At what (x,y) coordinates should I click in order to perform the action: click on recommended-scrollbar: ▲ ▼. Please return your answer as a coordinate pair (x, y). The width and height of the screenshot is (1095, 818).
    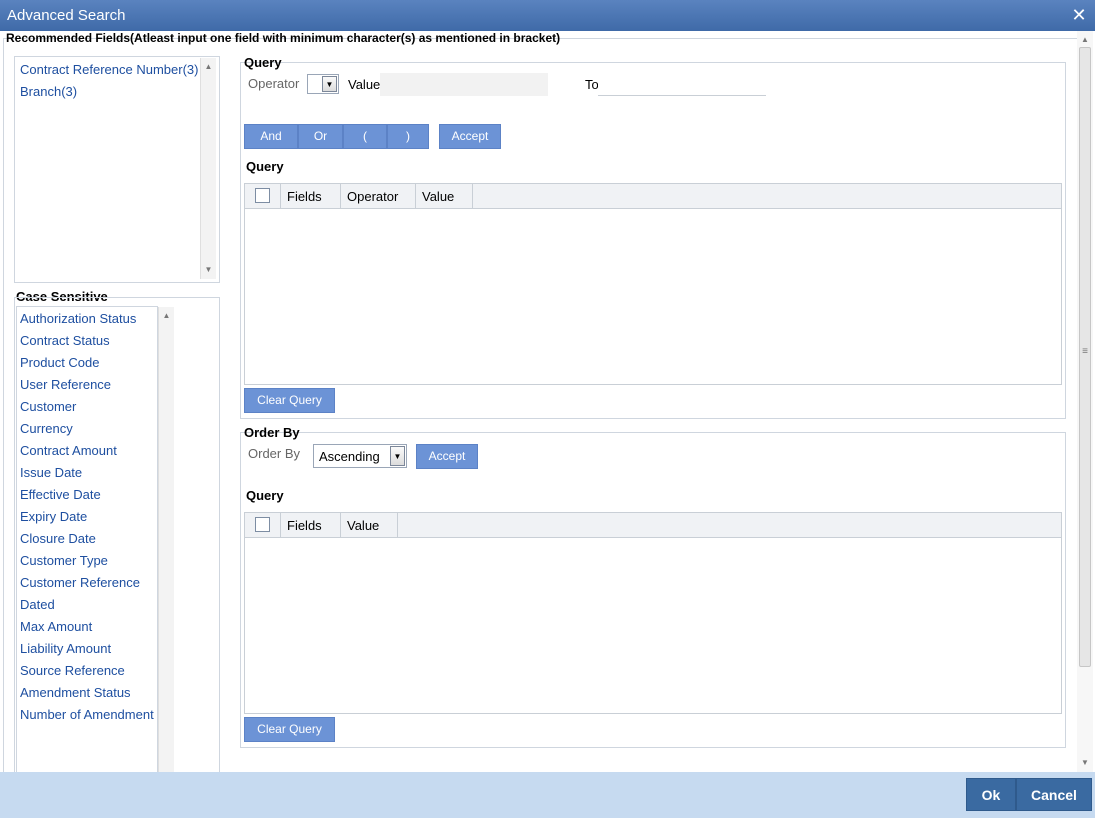
    Looking at the image, I should click on (208, 168).